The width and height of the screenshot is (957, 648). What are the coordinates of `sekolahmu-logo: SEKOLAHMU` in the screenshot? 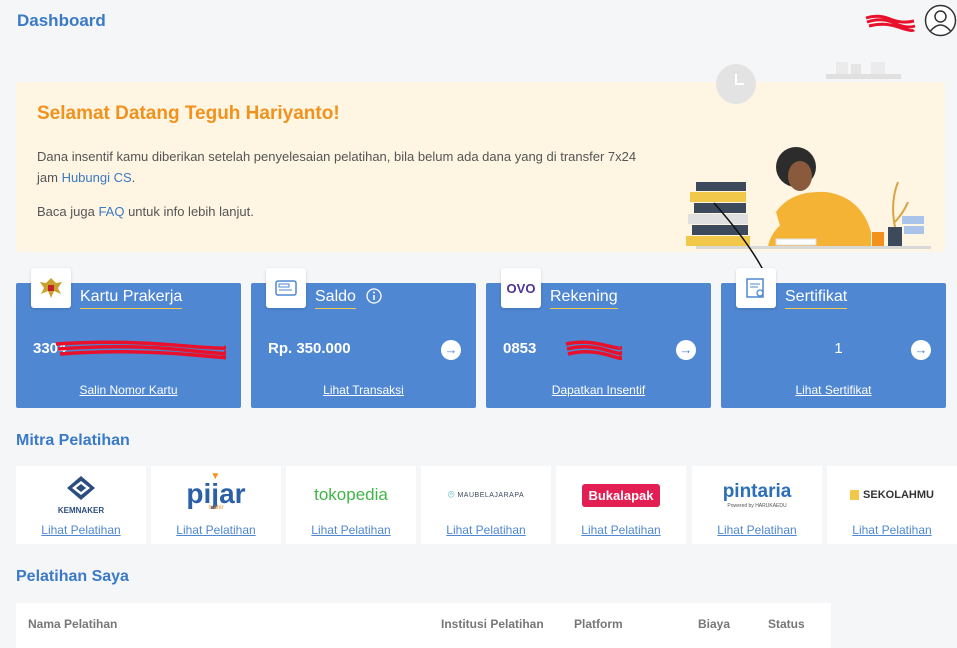 It's located at (892, 495).